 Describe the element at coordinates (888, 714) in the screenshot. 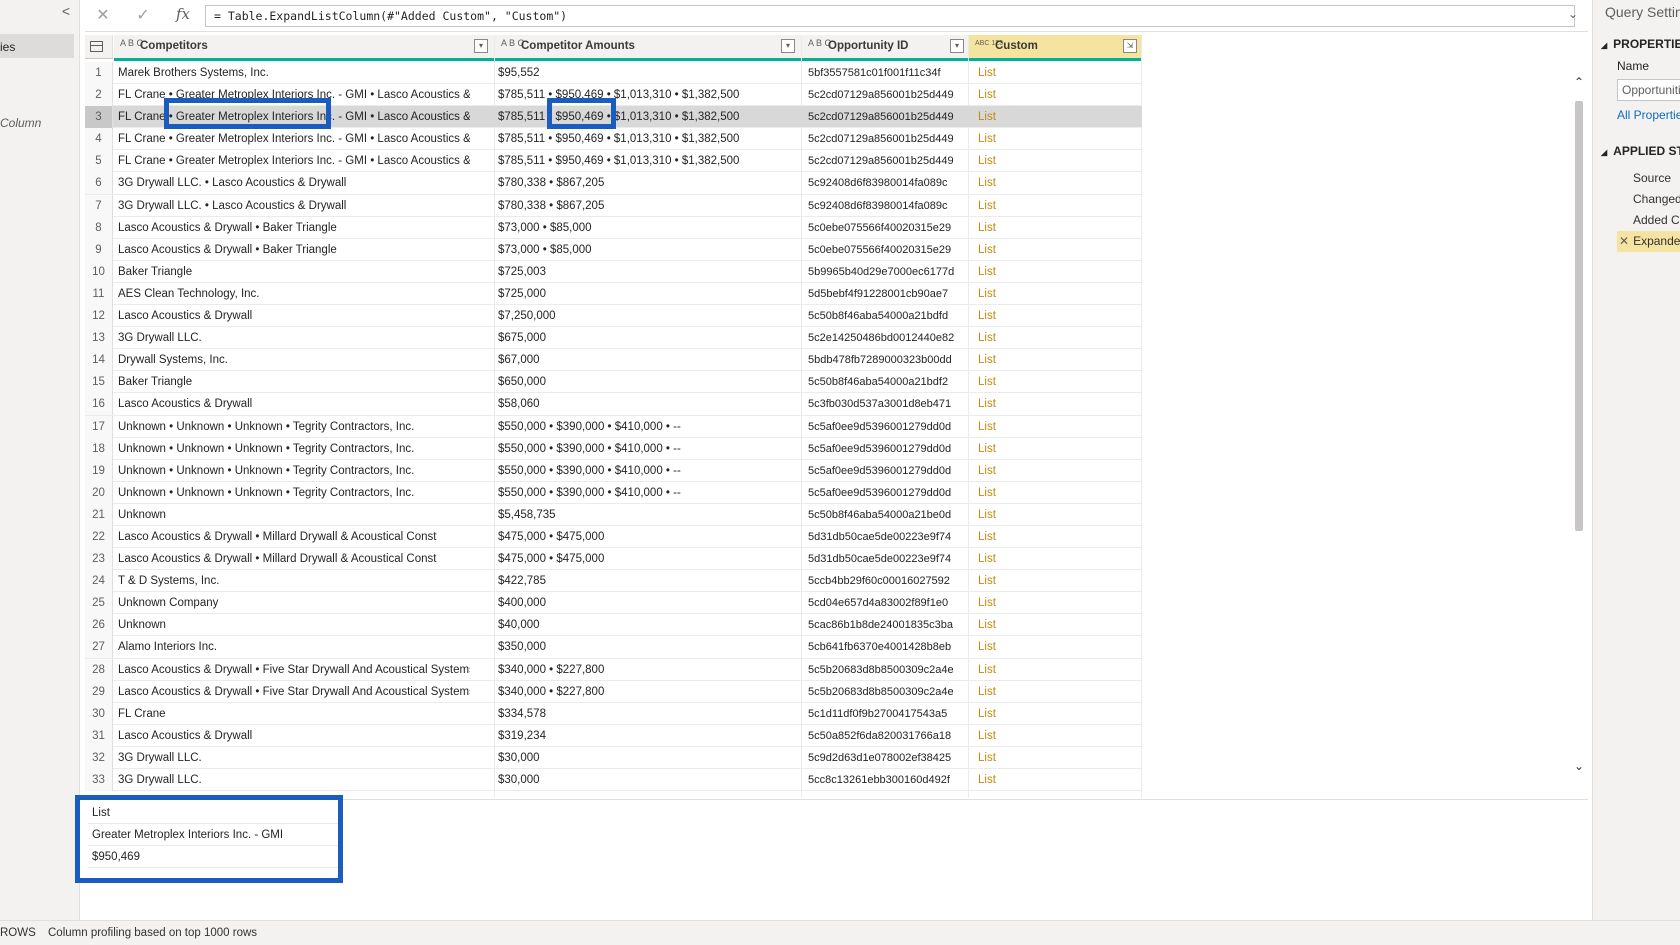

I see `cell-opportunity-id: 5c1d11df0f9b2700417543a5` at that location.